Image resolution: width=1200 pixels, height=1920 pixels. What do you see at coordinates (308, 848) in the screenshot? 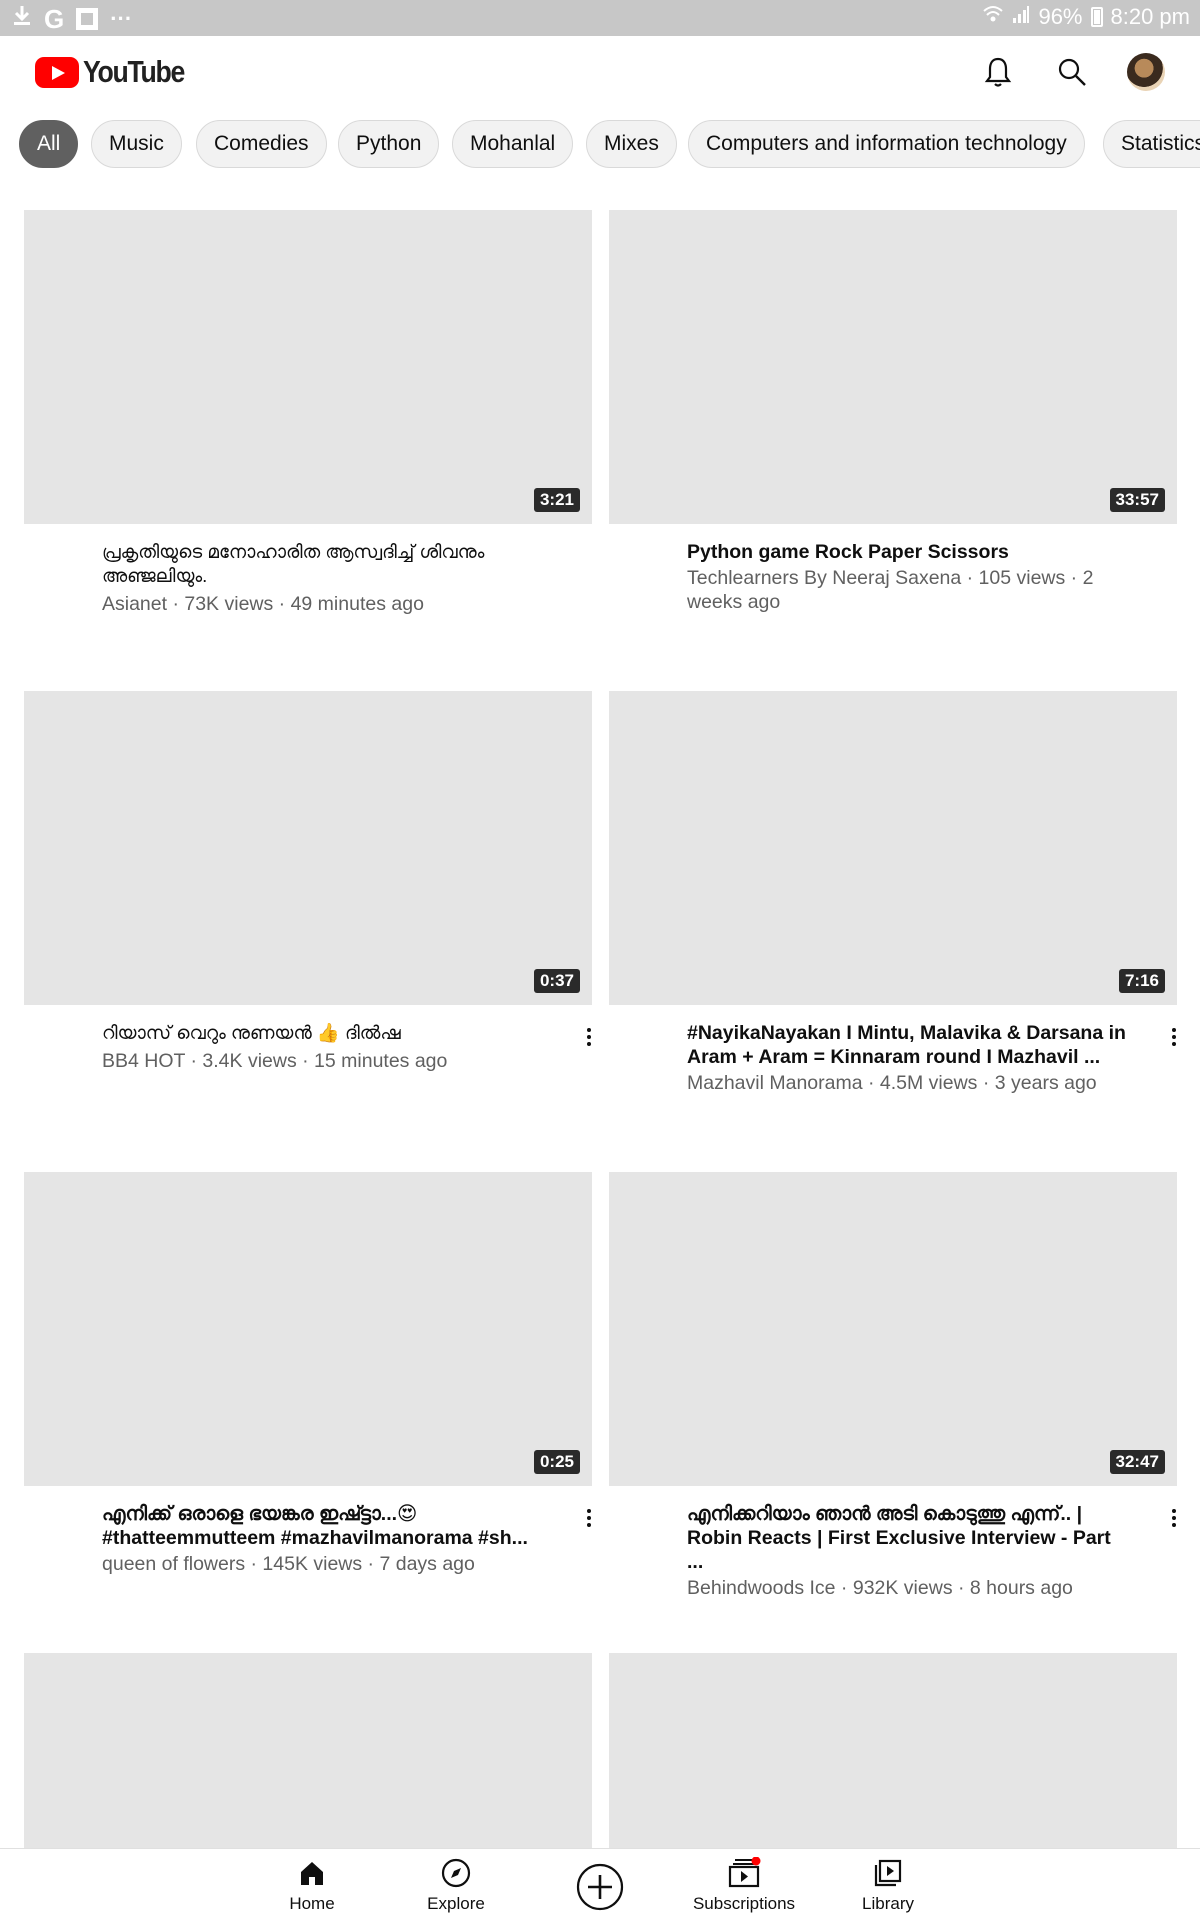
I see `video-thumbnail: 0:37` at bounding box center [308, 848].